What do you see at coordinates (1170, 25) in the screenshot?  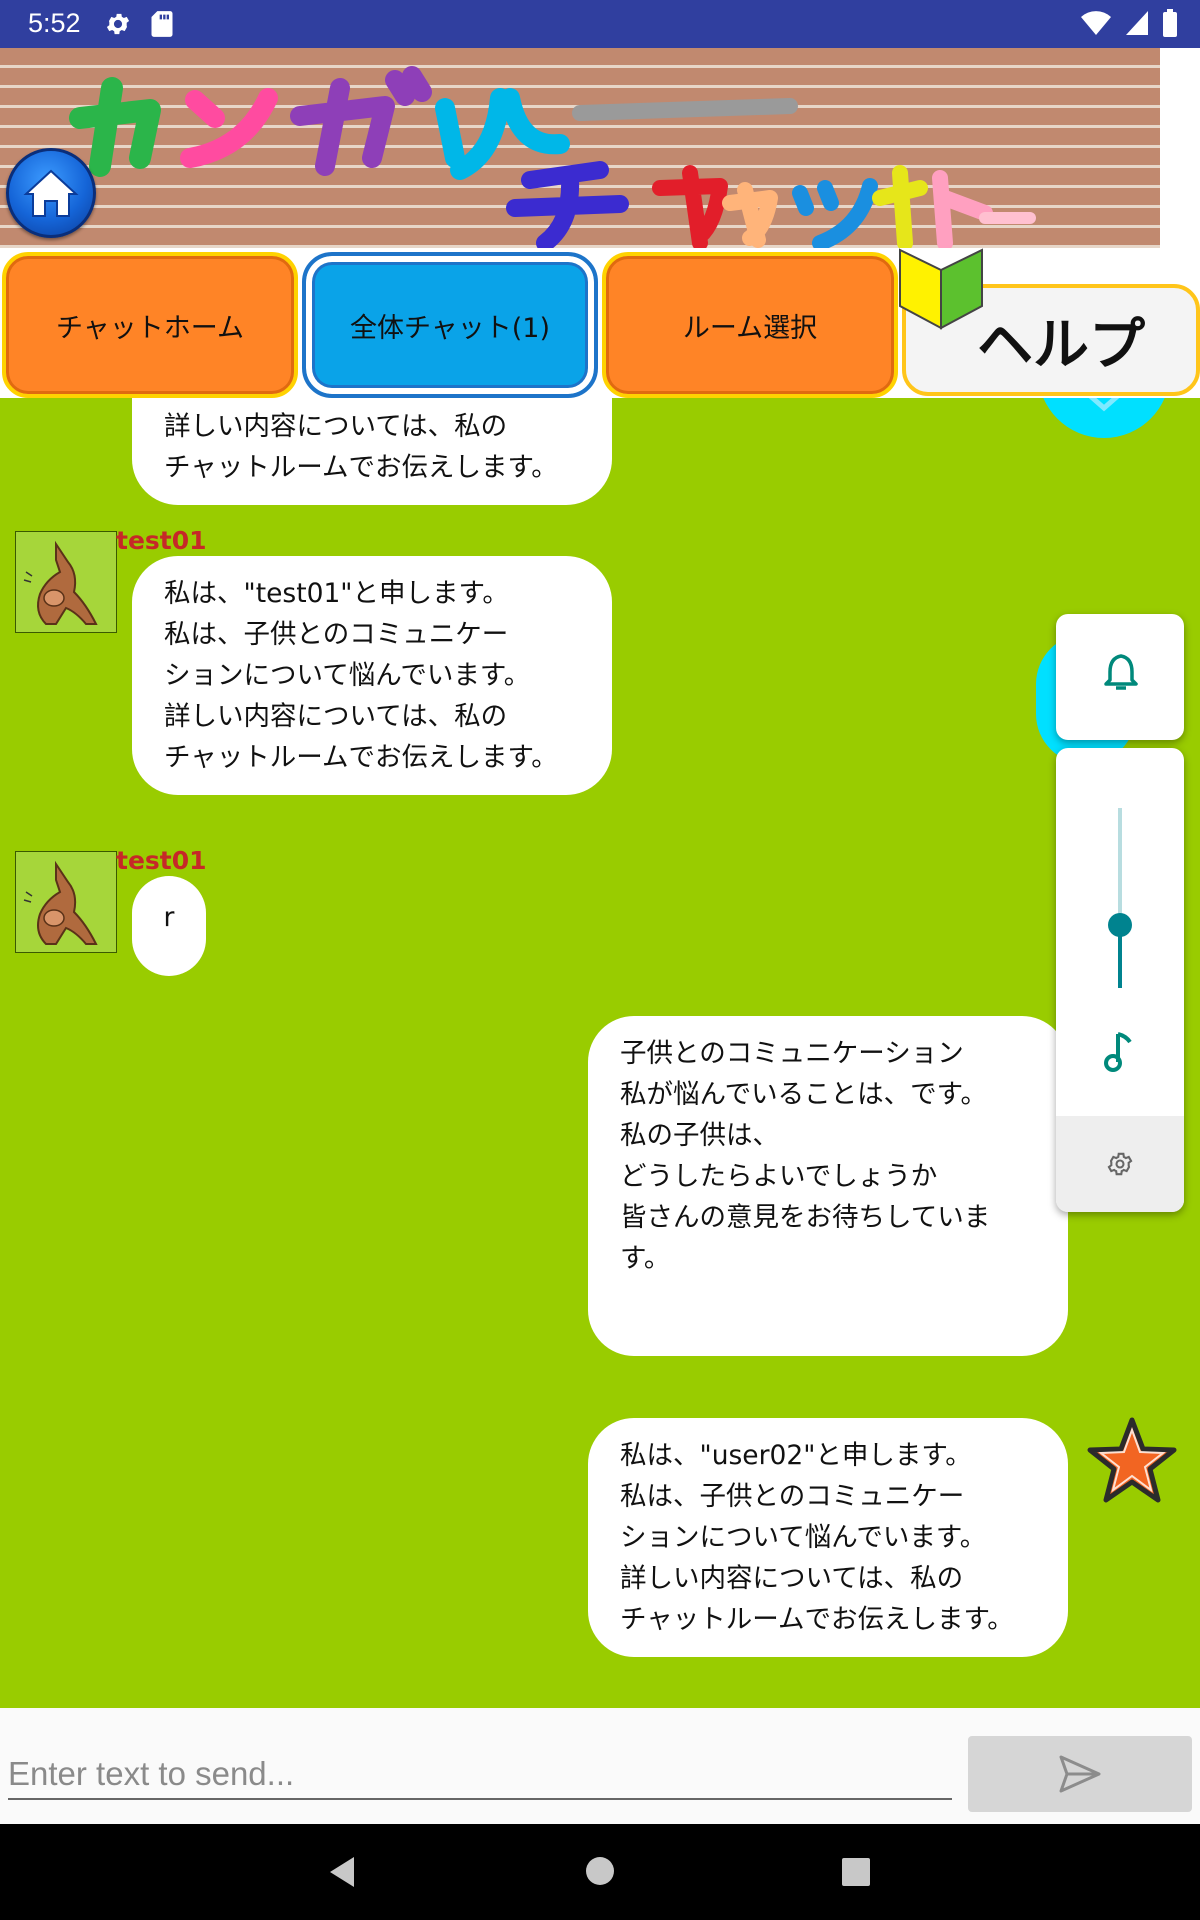 I see `battery-icon` at bounding box center [1170, 25].